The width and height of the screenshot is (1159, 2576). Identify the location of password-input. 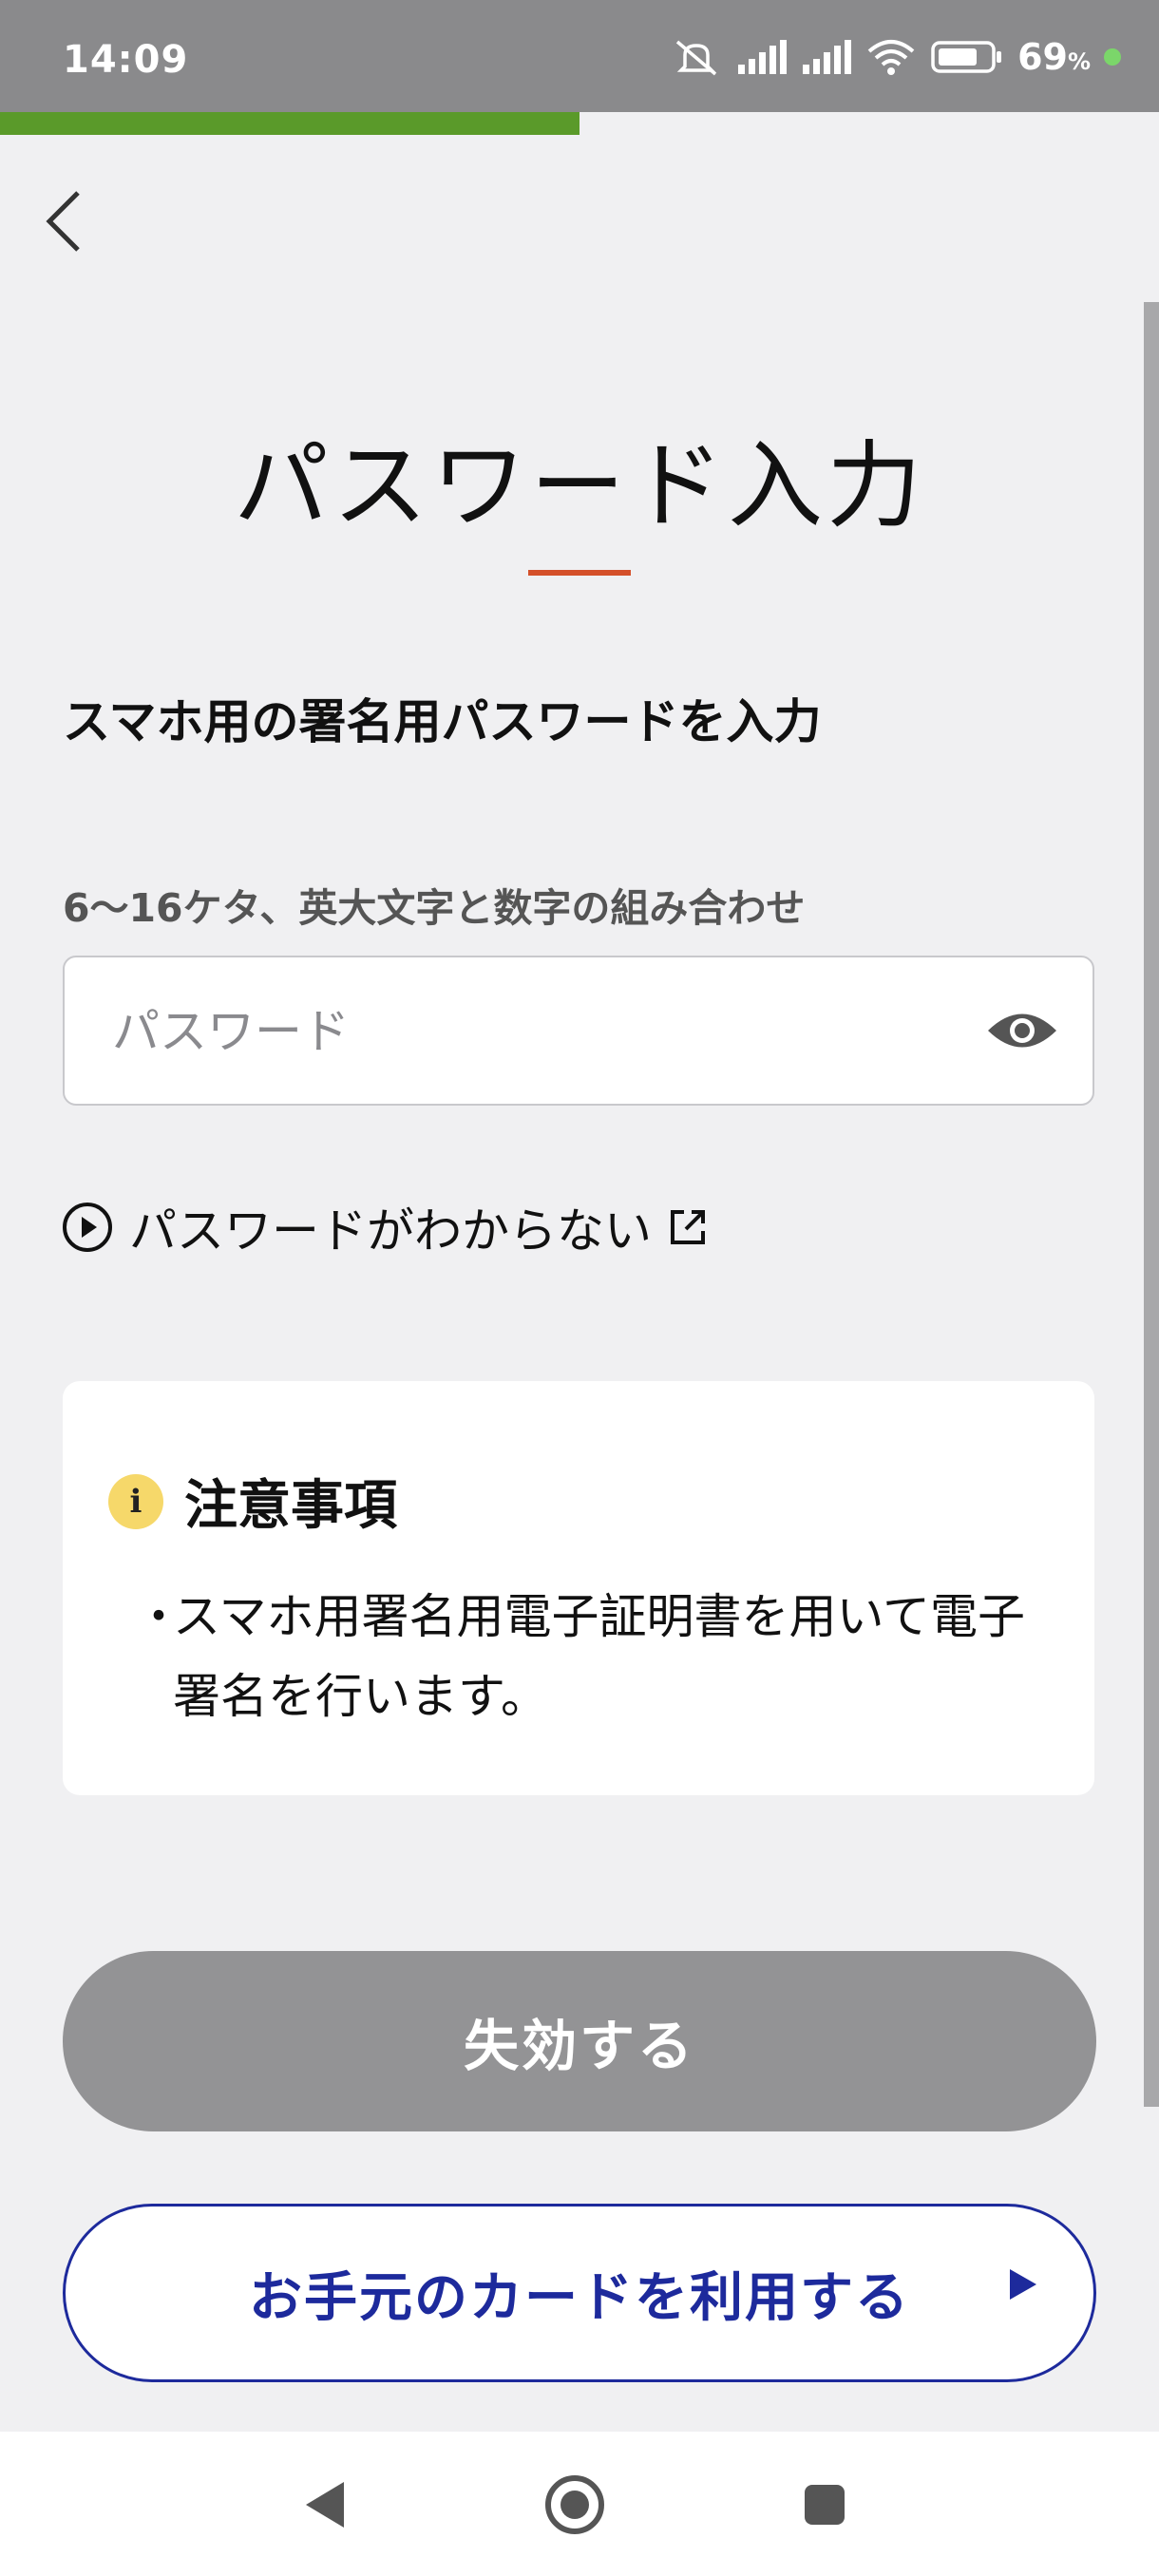
(539, 1031).